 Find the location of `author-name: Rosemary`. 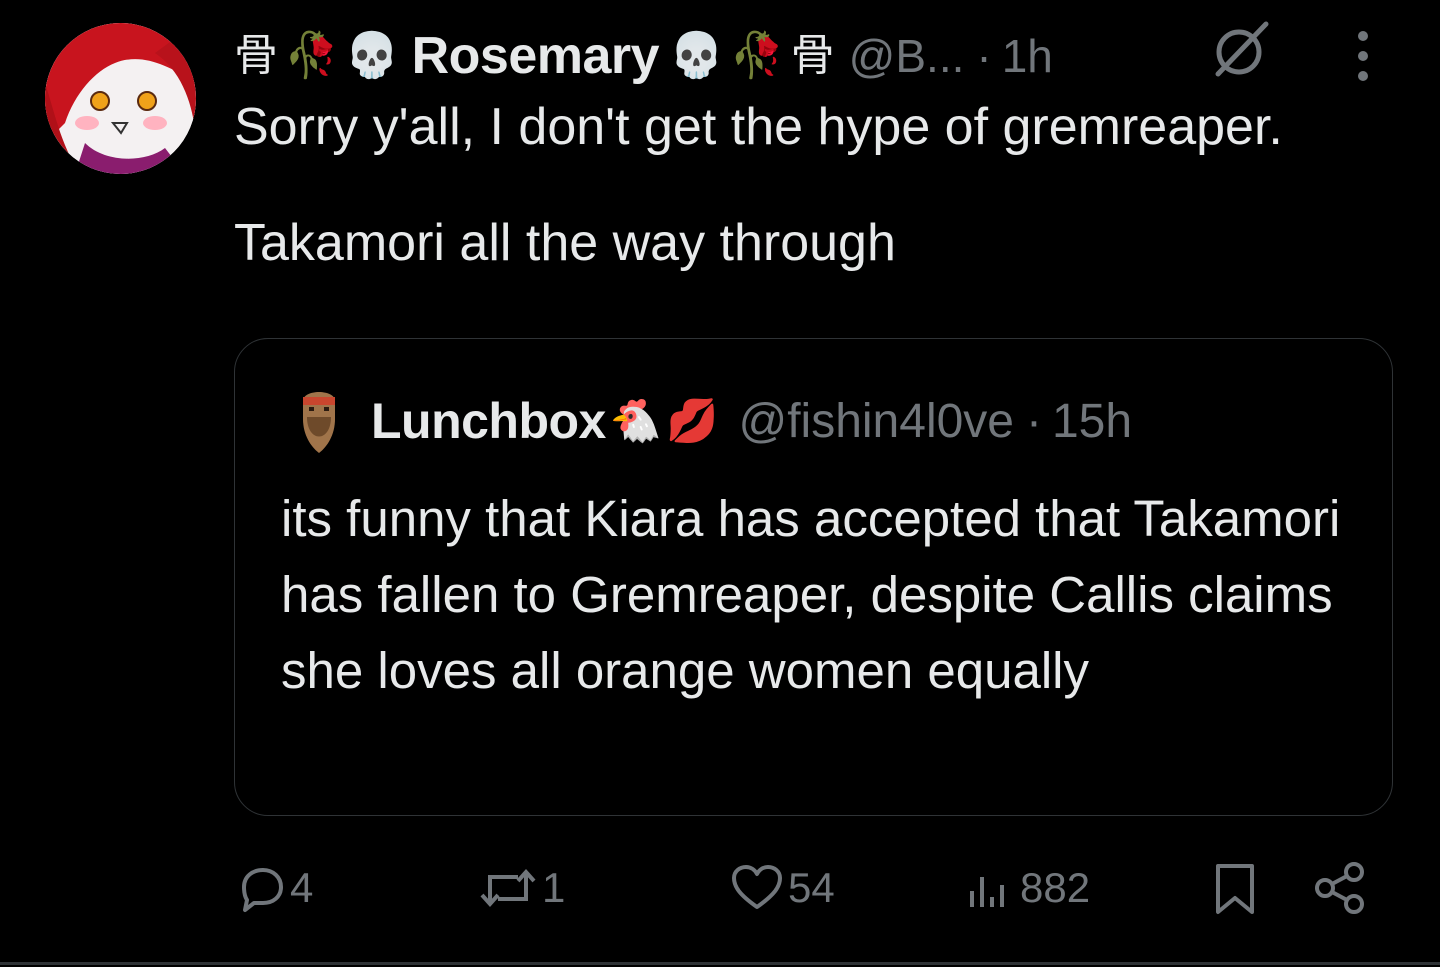

author-name: Rosemary is located at coordinates (536, 56).